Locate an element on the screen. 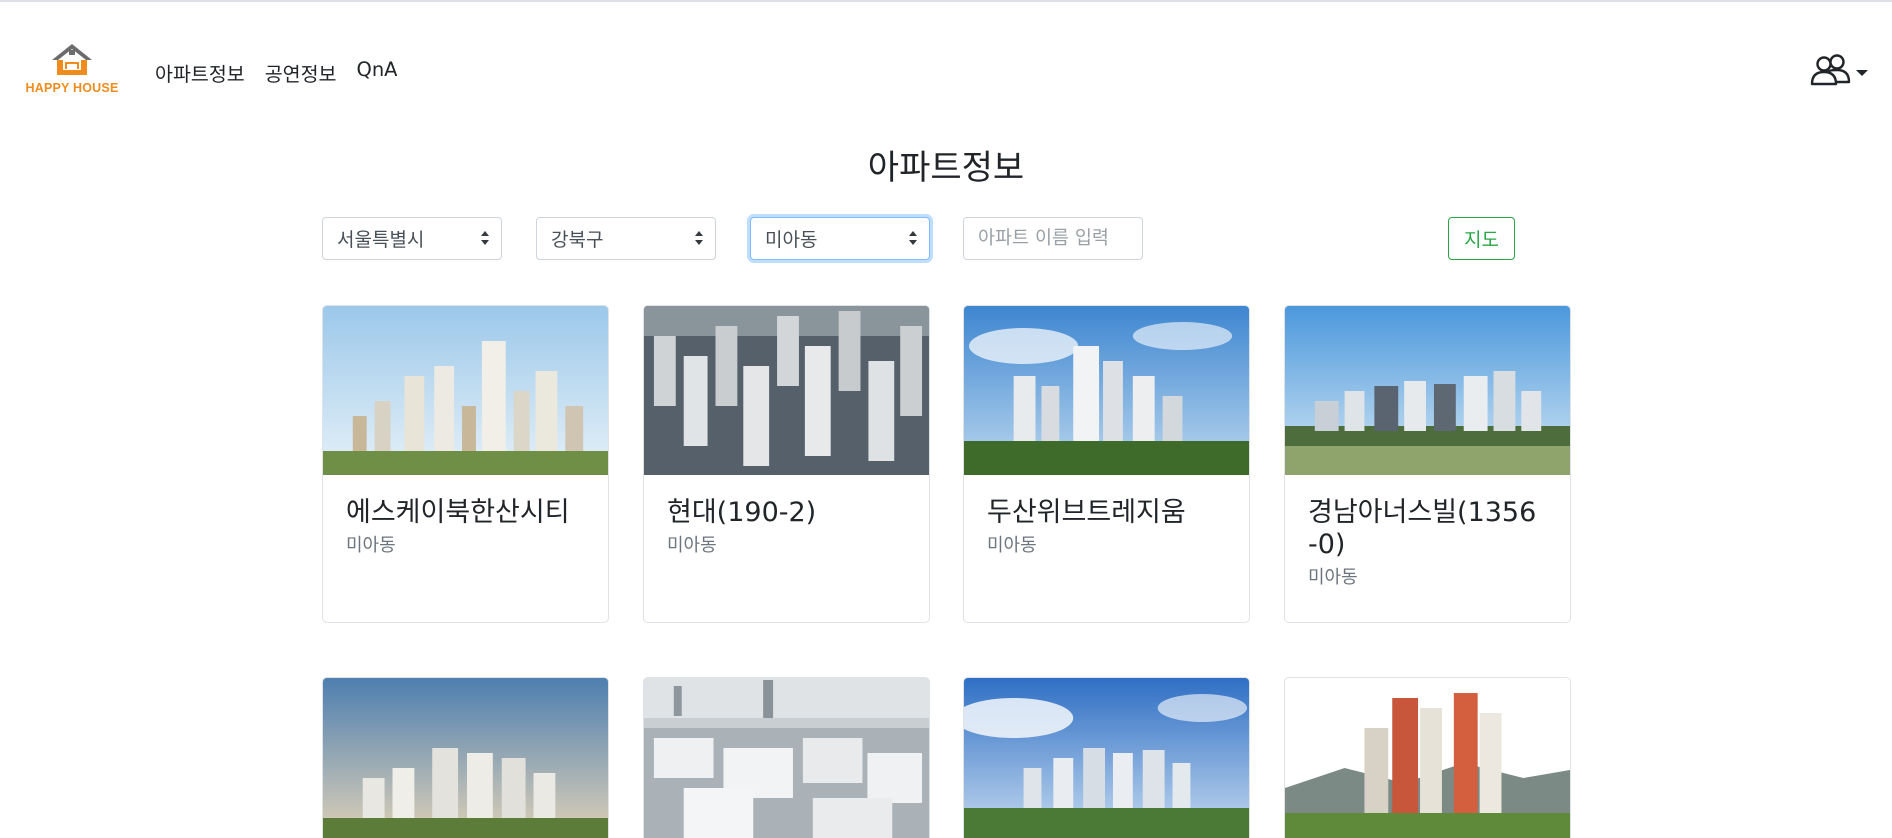 Image resolution: width=1892 pixels, height=838 pixels. dong-select: 미아동 is located at coordinates (840, 238).